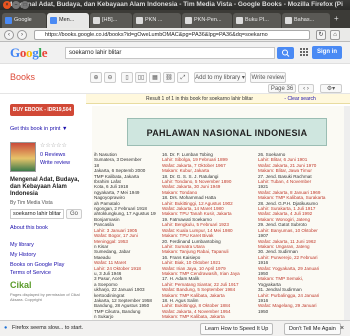 The image size is (350, 336). What do you see at coordinates (22, 245) in the screenshot?
I see `my-library-link: My library` at bounding box center [22, 245].